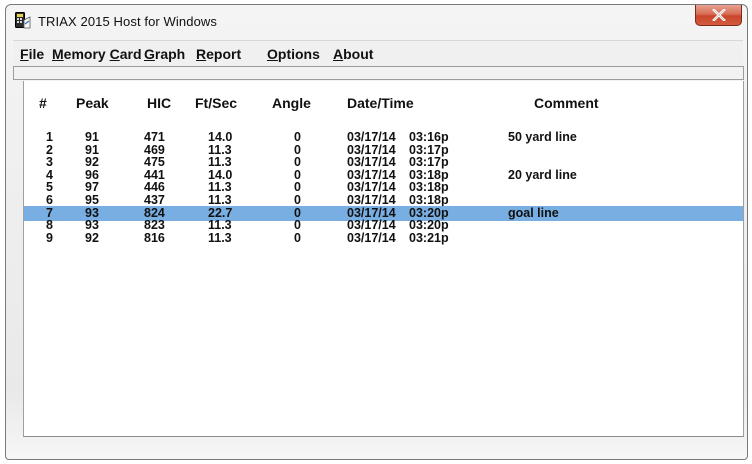 The height and width of the screenshot is (464, 752). I want to click on column-header-peak: Peak, so click(92, 103).